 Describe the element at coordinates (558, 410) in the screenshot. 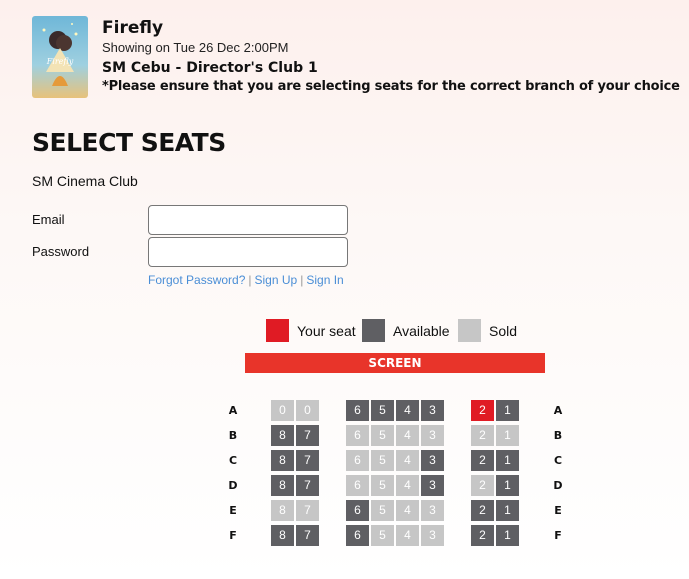

I see `row-label-a-right: A` at that location.